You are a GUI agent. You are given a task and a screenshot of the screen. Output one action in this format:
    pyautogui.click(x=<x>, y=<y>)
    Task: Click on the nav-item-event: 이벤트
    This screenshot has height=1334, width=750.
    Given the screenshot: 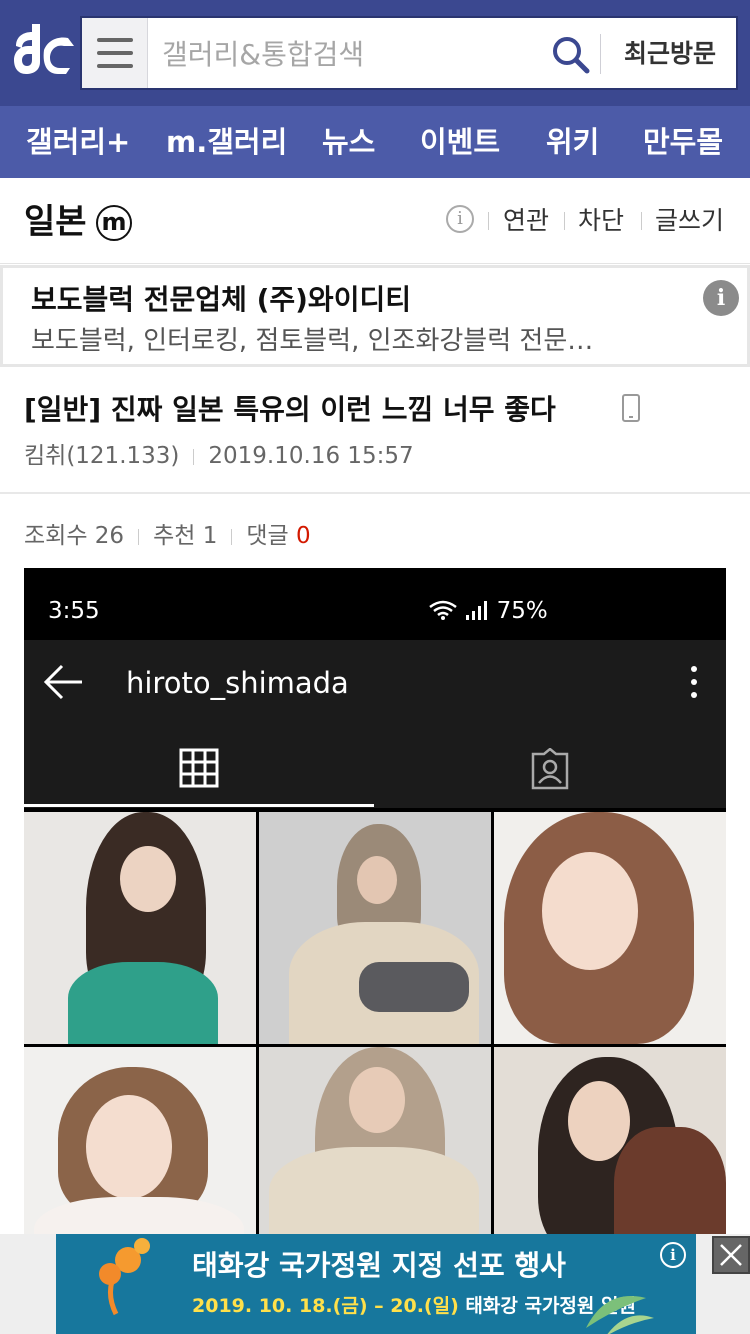 What is the action you would take?
    pyautogui.click(x=460, y=142)
    